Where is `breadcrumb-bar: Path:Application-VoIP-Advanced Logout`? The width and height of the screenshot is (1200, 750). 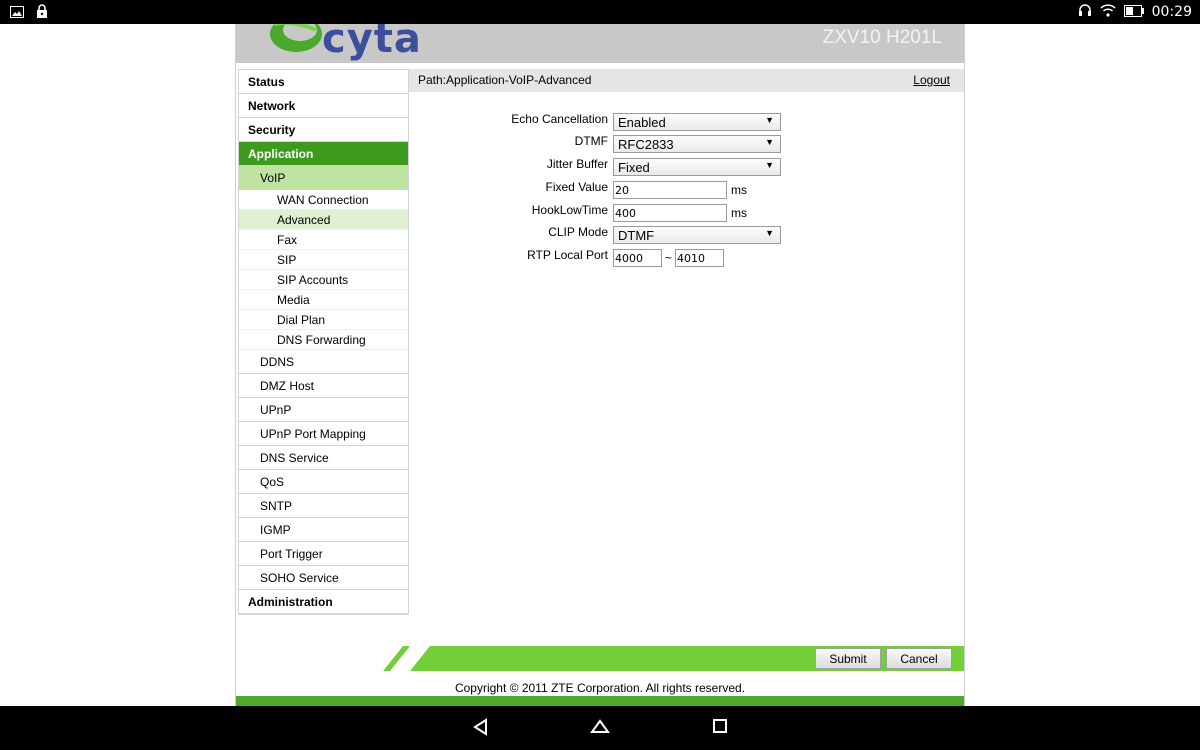
breadcrumb-bar: Path:Application-VoIP-Advanced Logout is located at coordinates (686, 80).